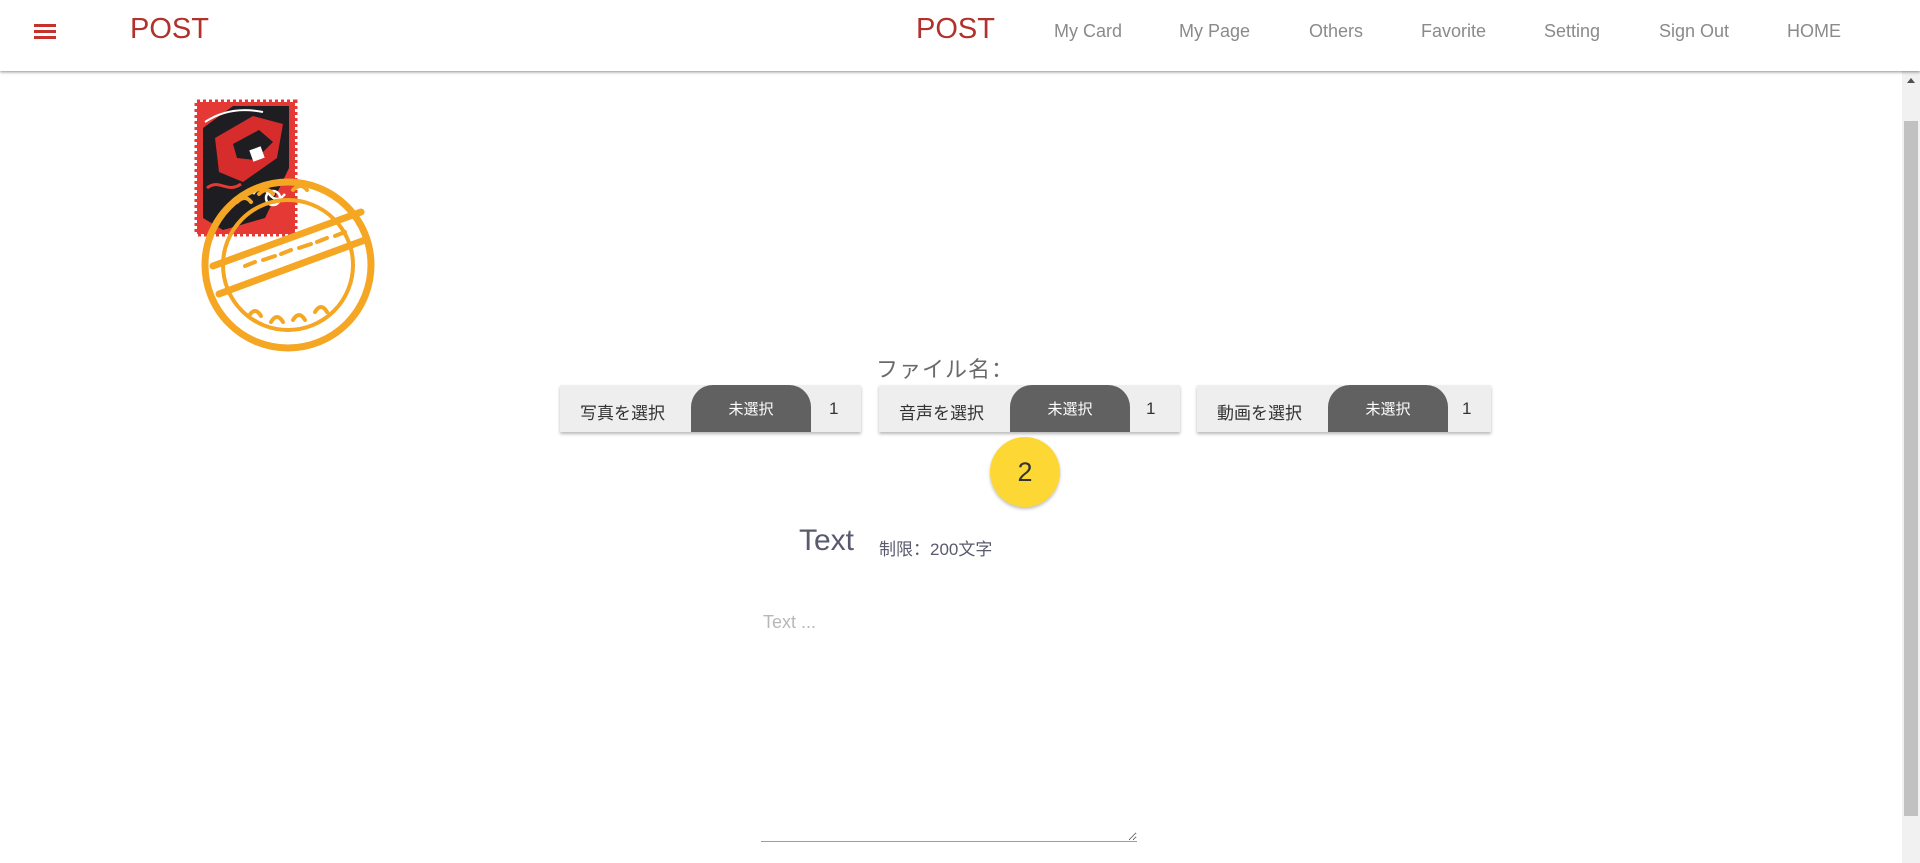 Image resolution: width=1920 pixels, height=863 pixels. I want to click on audio-picker-status: 未選択, so click(1070, 408).